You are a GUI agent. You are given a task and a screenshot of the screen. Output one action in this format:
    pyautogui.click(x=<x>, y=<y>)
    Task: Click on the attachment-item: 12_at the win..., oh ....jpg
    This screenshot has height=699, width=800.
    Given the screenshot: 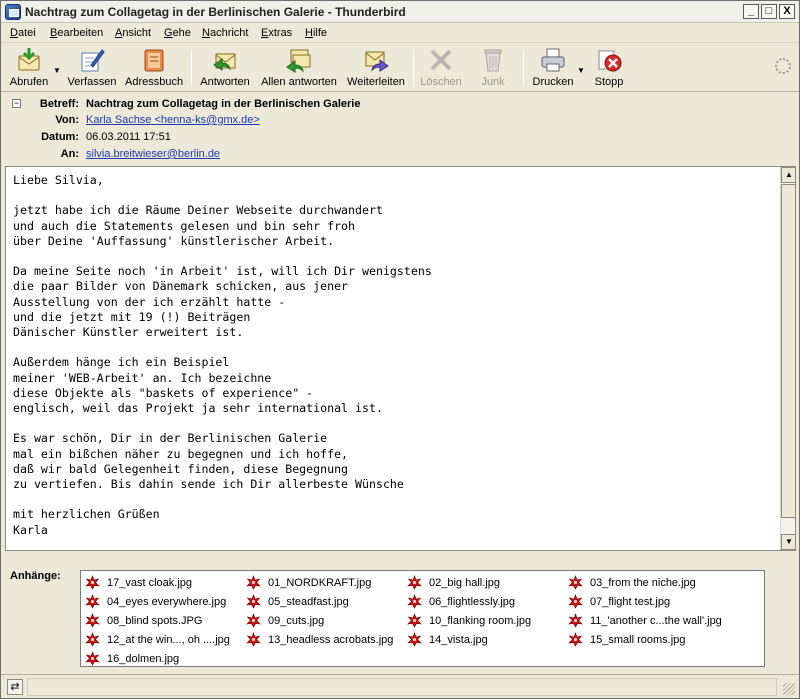 What is the action you would take?
    pyautogui.click(x=164, y=640)
    